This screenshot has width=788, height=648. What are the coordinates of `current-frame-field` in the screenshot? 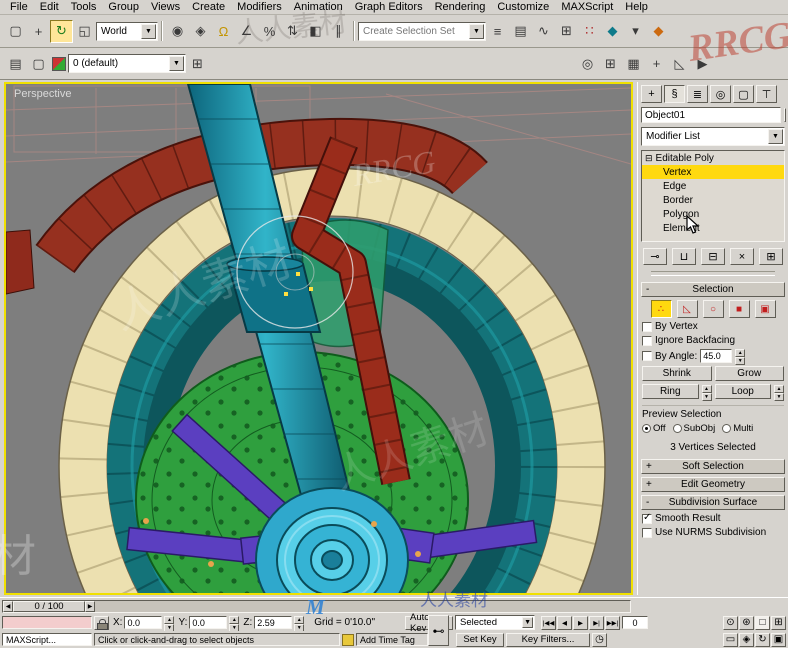 It's located at (635, 622).